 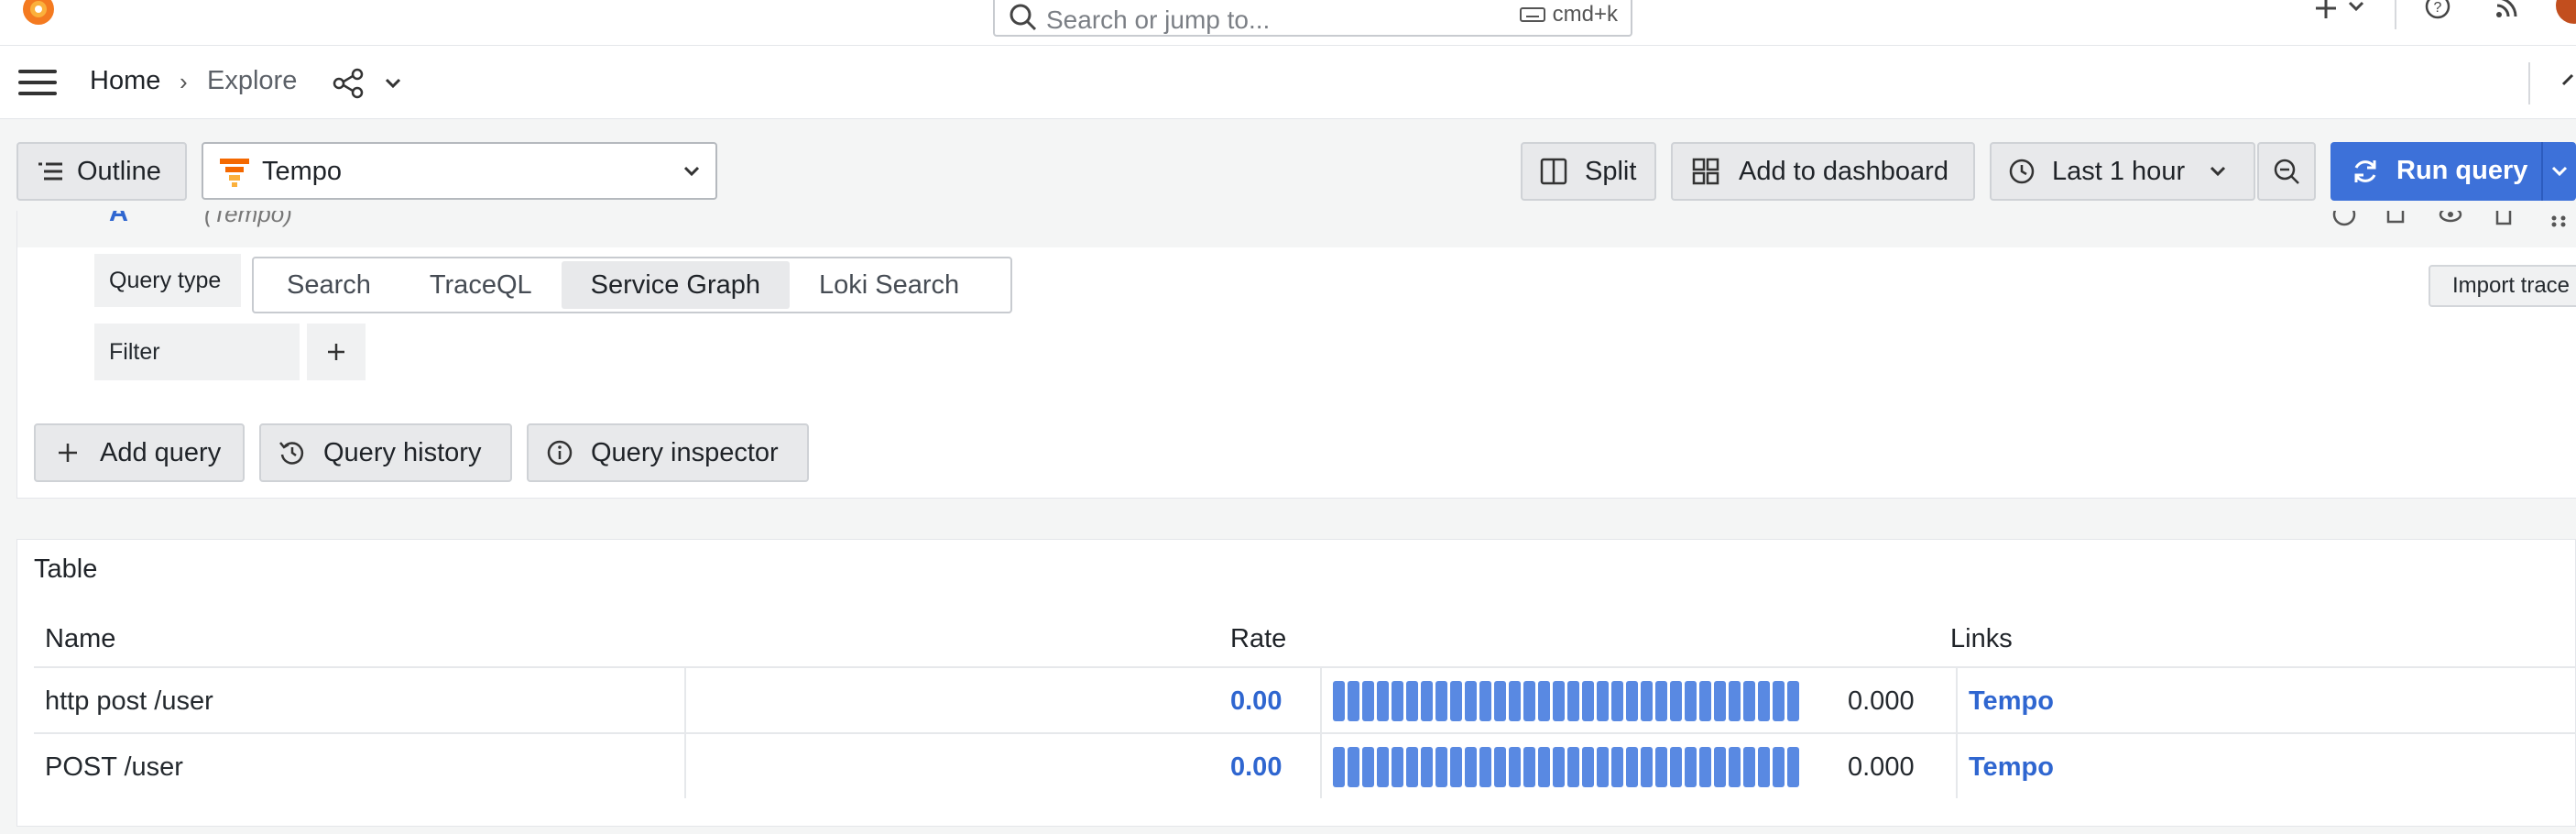 I want to click on query-history-button: Query history, so click(x=386, y=452).